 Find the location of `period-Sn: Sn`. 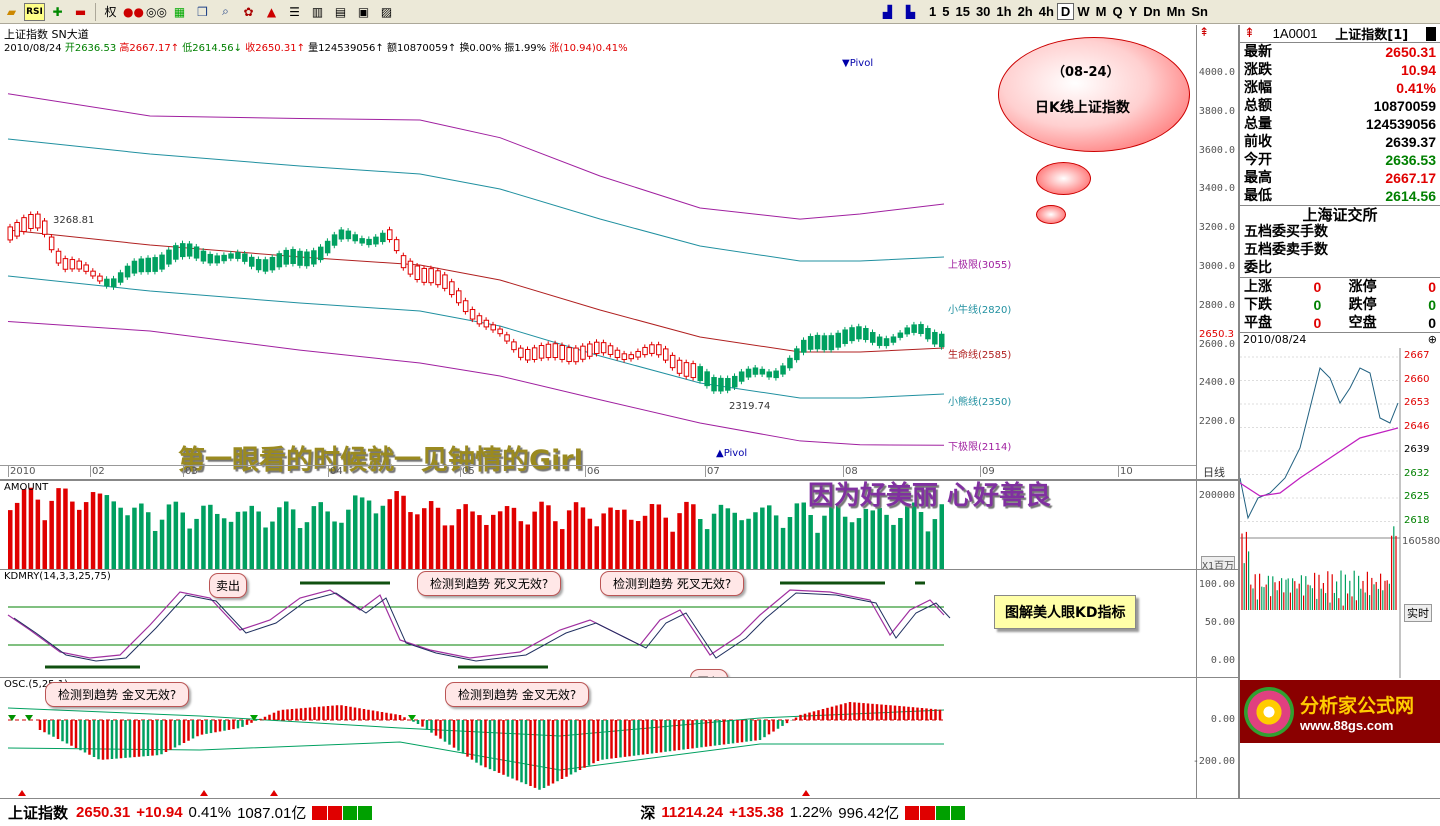

period-Sn: Sn is located at coordinates (1199, 11).